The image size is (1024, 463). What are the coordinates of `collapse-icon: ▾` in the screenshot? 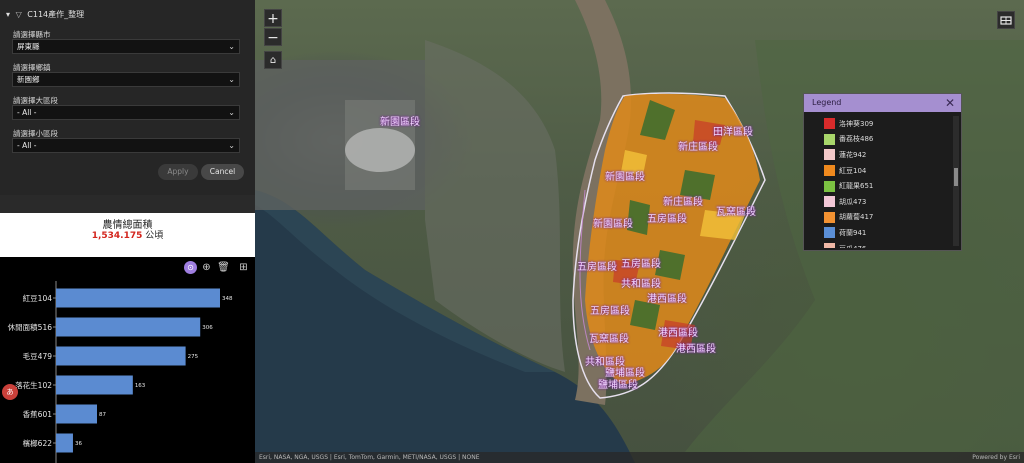 It's located at (8, 14).